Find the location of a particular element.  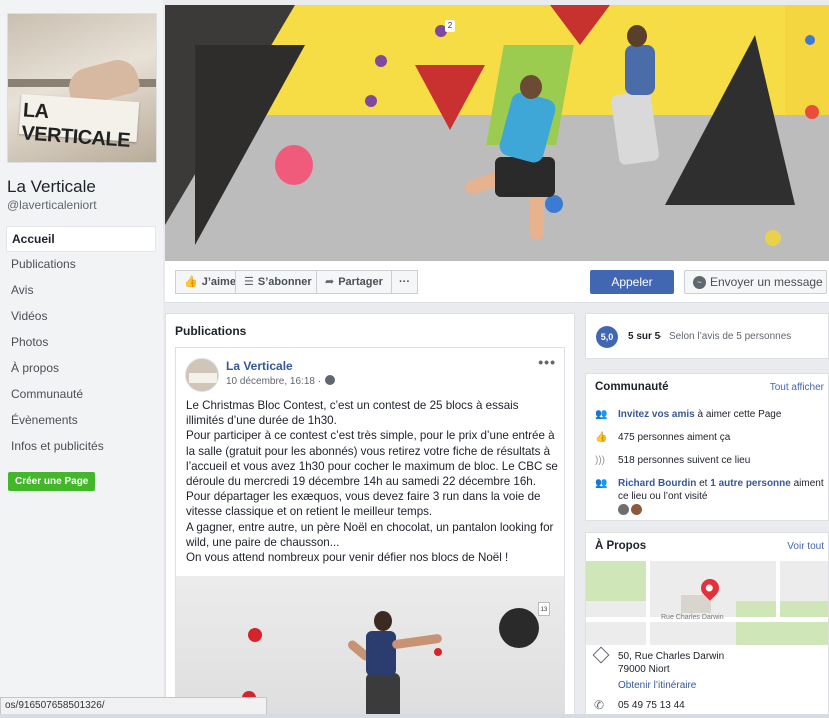

more-button: ··· is located at coordinates (404, 282).